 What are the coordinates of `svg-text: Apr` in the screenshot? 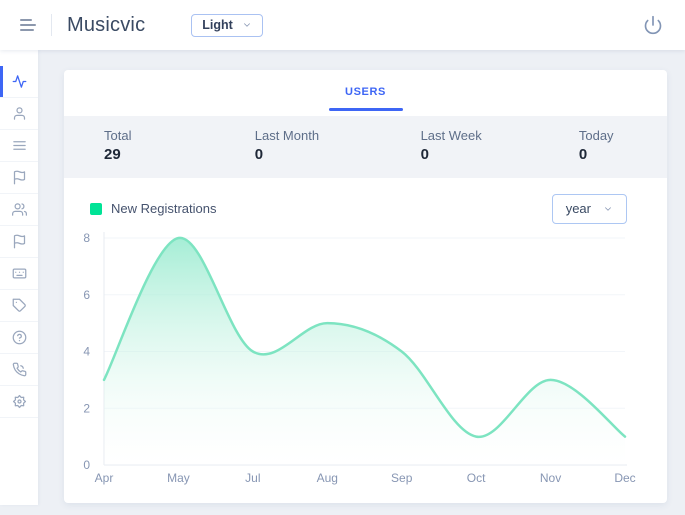 It's located at (104, 478).